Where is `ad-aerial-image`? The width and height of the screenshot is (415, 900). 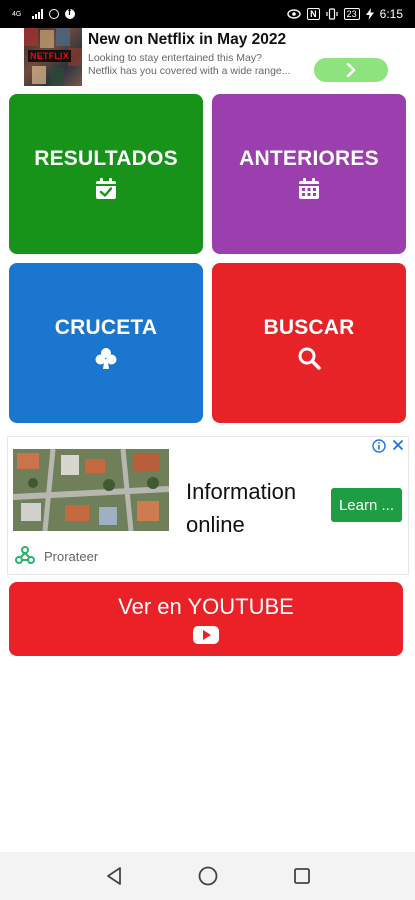
ad-aerial-image is located at coordinates (91, 490).